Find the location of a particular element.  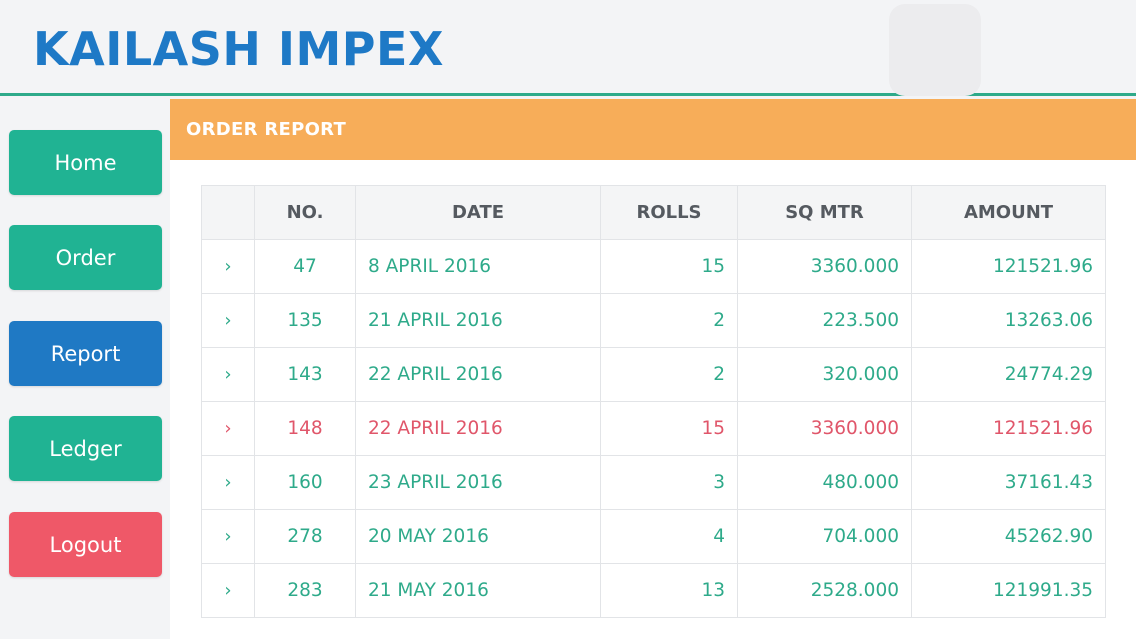

nav-ledger-button: Ledger is located at coordinates (85, 448).